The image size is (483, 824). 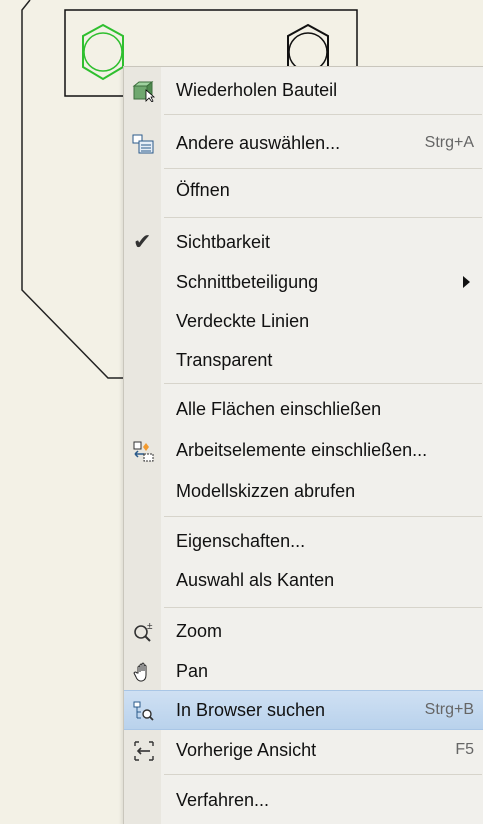 I want to click on menu-item-sichtbarkeit: ✔ Sichtbarkeit, so click(x=303, y=242).